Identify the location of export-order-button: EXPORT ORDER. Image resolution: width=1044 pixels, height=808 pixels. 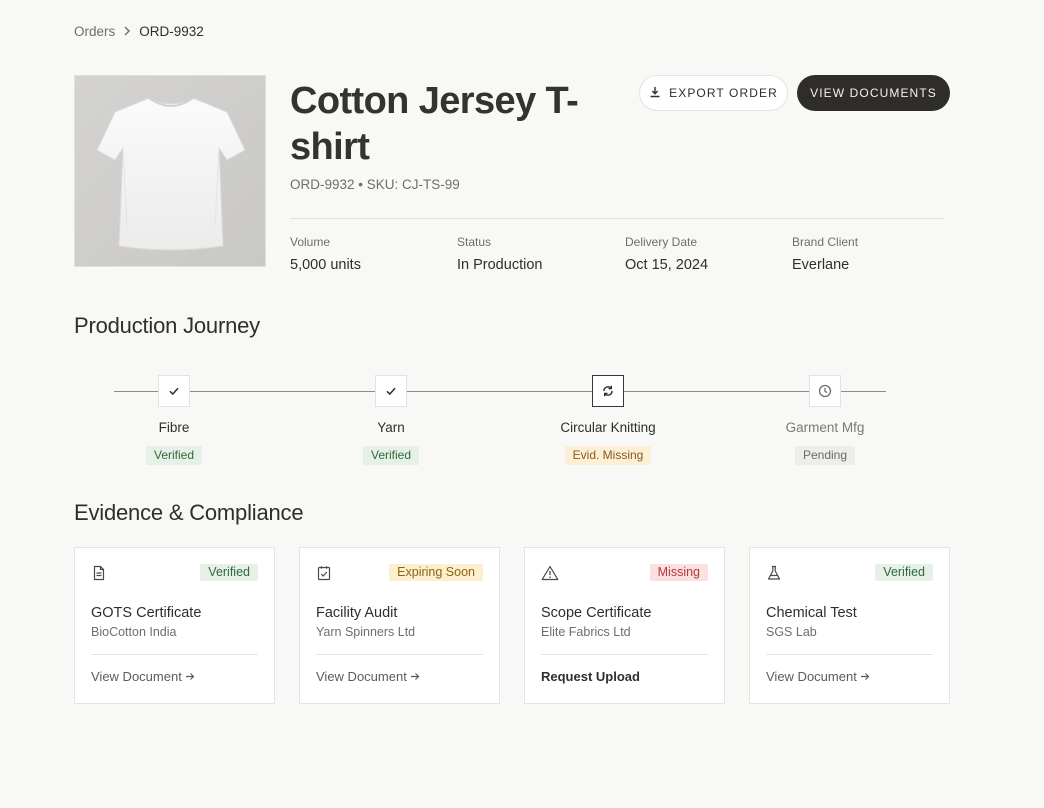
(713, 93).